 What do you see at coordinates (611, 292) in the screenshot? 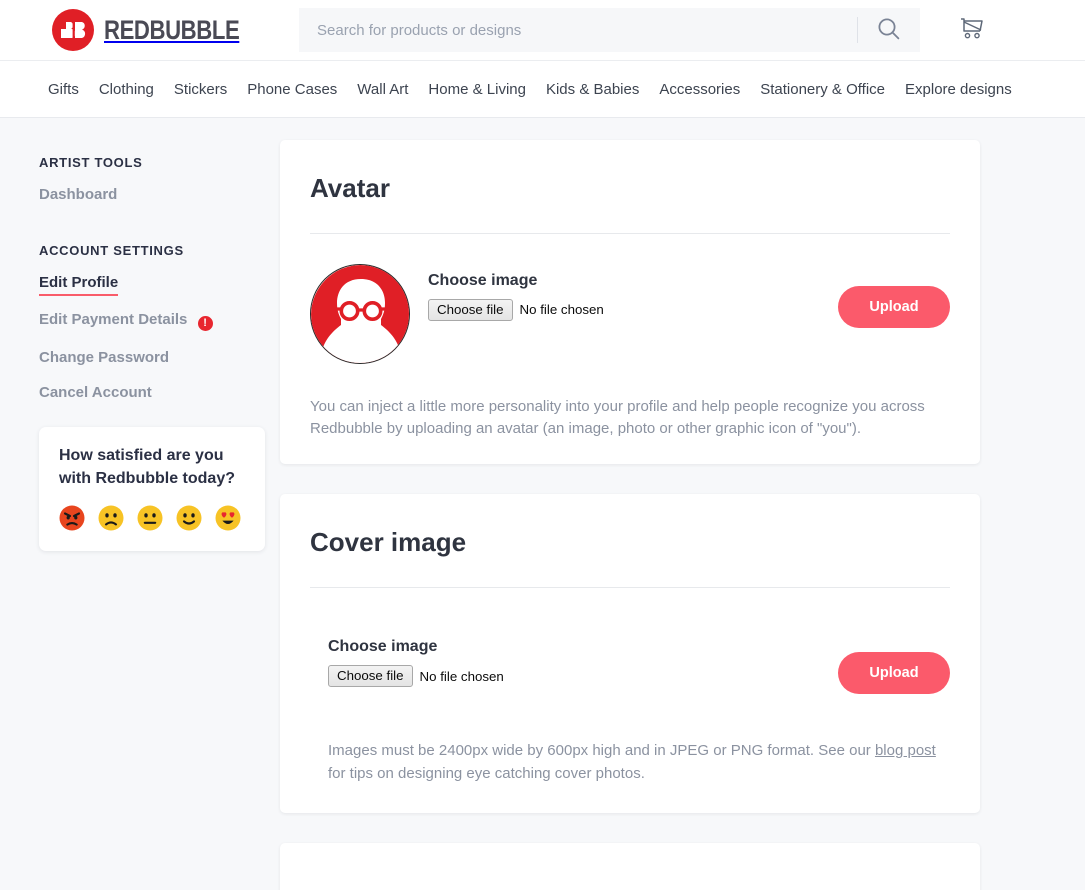
I see `avatar-upload-group: Choose image Choose file No file chosen` at bounding box center [611, 292].